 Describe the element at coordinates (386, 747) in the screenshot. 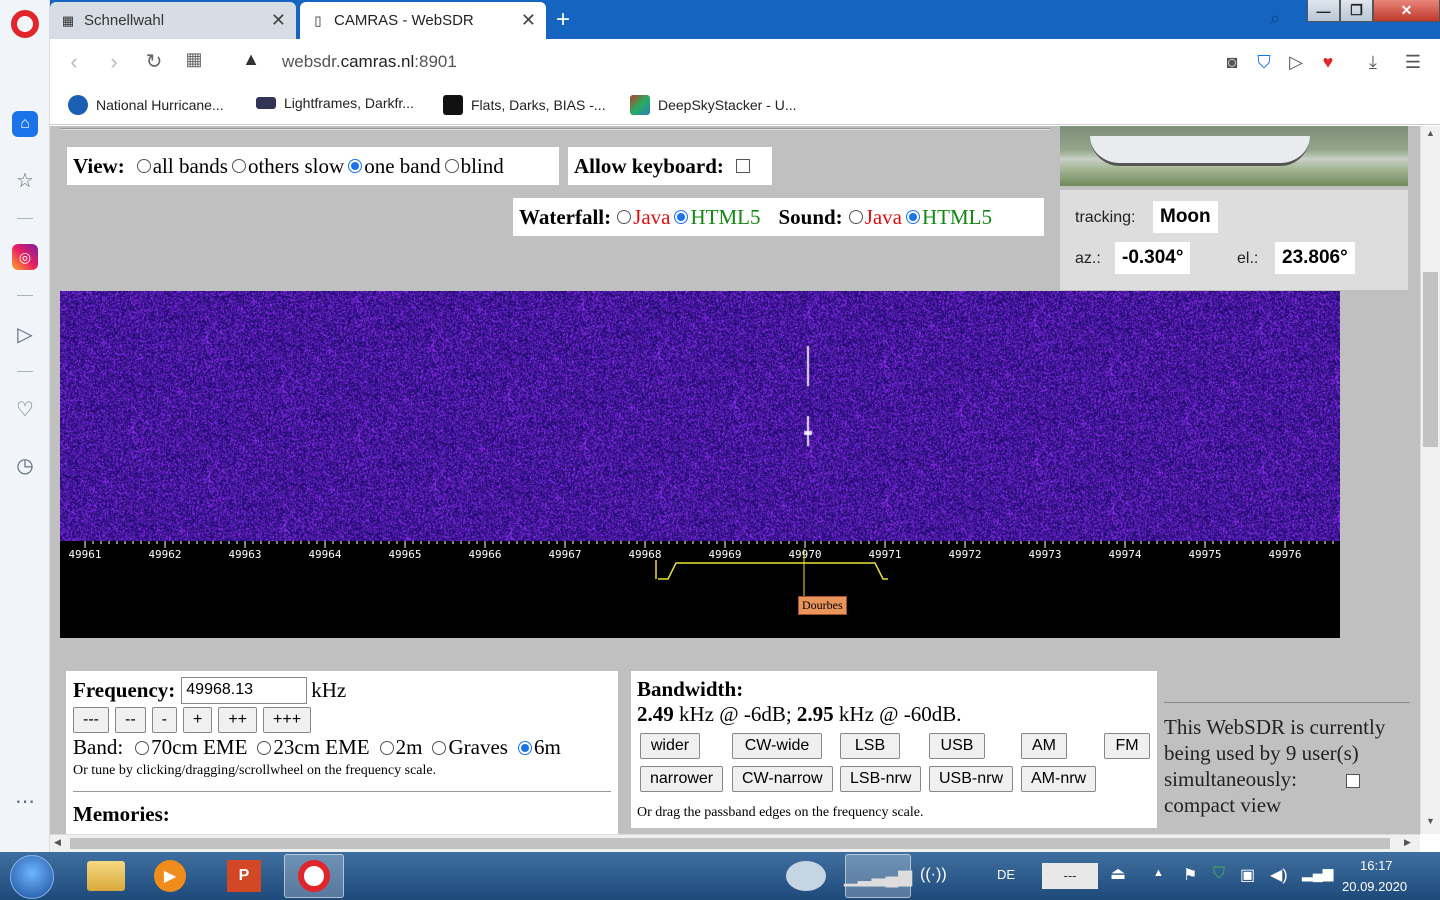

I see `band-radio-2m` at that location.